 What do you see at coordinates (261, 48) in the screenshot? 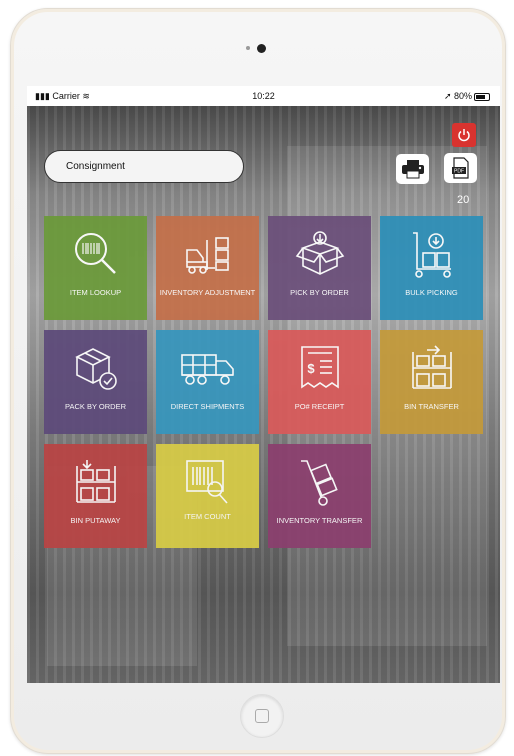
I see `camera-icon` at bounding box center [261, 48].